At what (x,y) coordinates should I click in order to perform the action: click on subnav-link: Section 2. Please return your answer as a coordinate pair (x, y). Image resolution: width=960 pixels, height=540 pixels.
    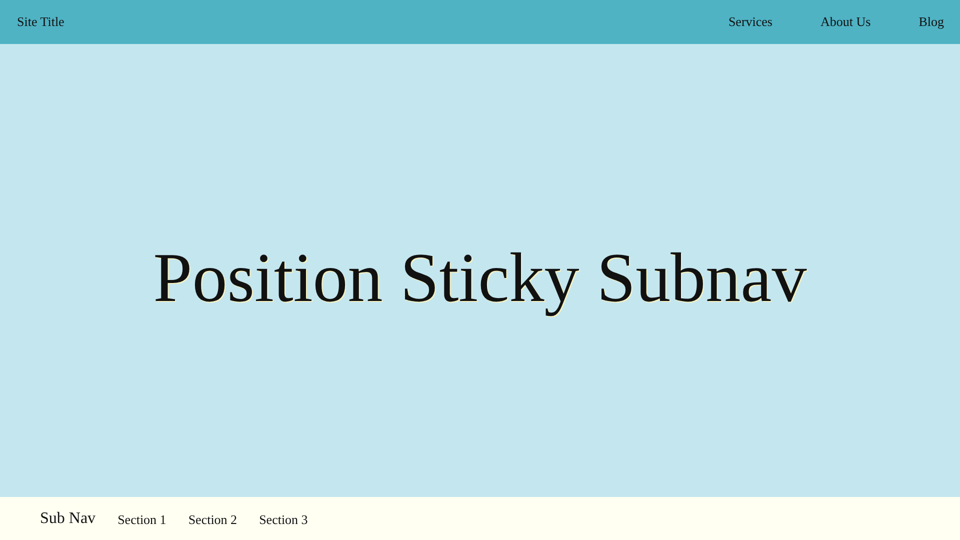
    Looking at the image, I should click on (213, 520).